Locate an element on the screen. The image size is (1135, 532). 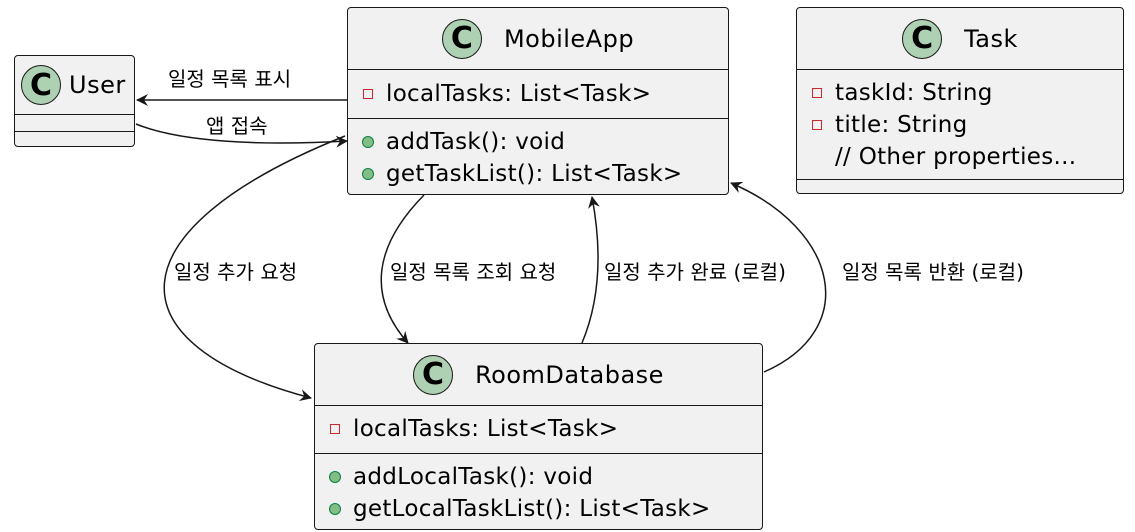
class-mobileapp-header: C MobileApp is located at coordinates (538, 39).